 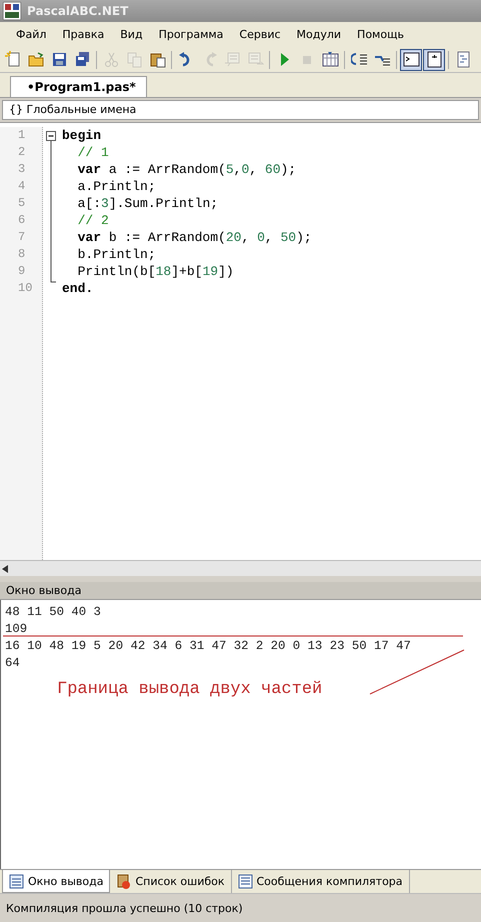 I want to click on app-logo-icon, so click(x=12, y=11).